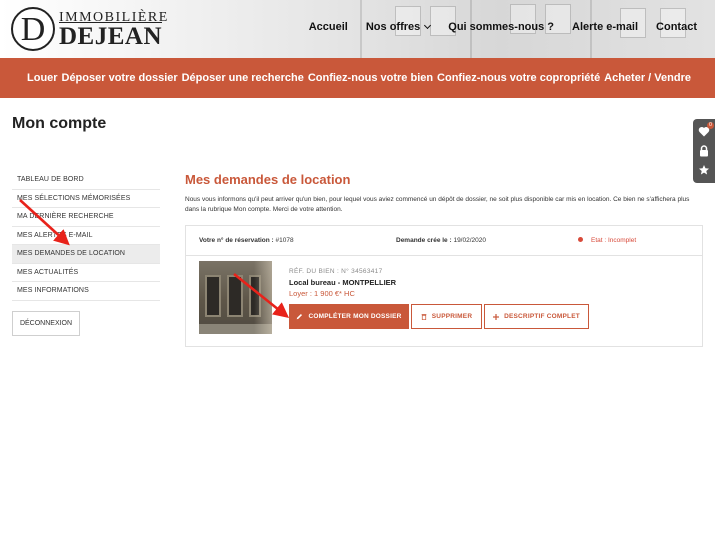  Describe the element at coordinates (518, 78) in the screenshot. I see `mainnav-confiez-copropriete: Confiez-nous votre copropriété` at that location.